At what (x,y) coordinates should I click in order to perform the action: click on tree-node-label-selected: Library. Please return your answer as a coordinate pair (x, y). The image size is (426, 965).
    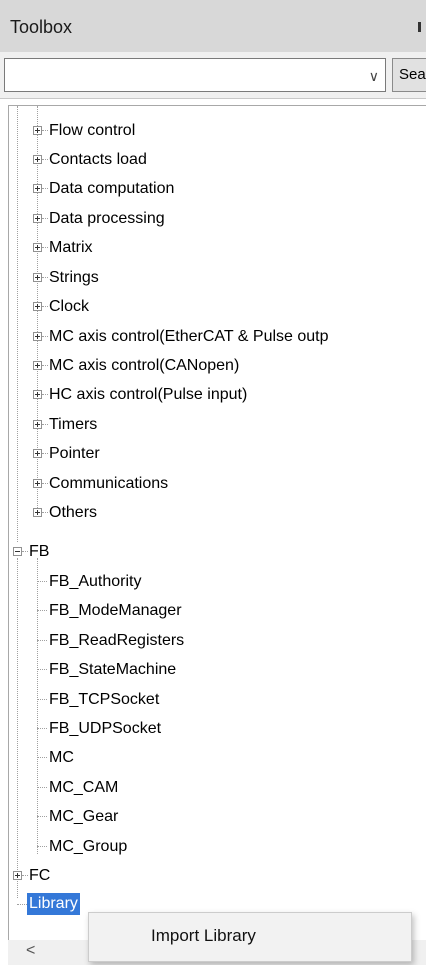
    Looking at the image, I should click on (53, 904).